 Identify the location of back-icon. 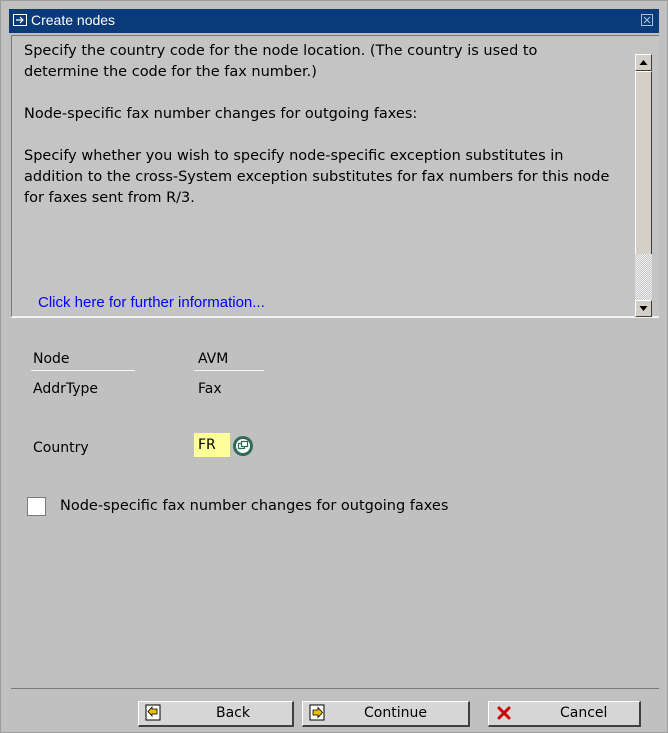
(153, 712).